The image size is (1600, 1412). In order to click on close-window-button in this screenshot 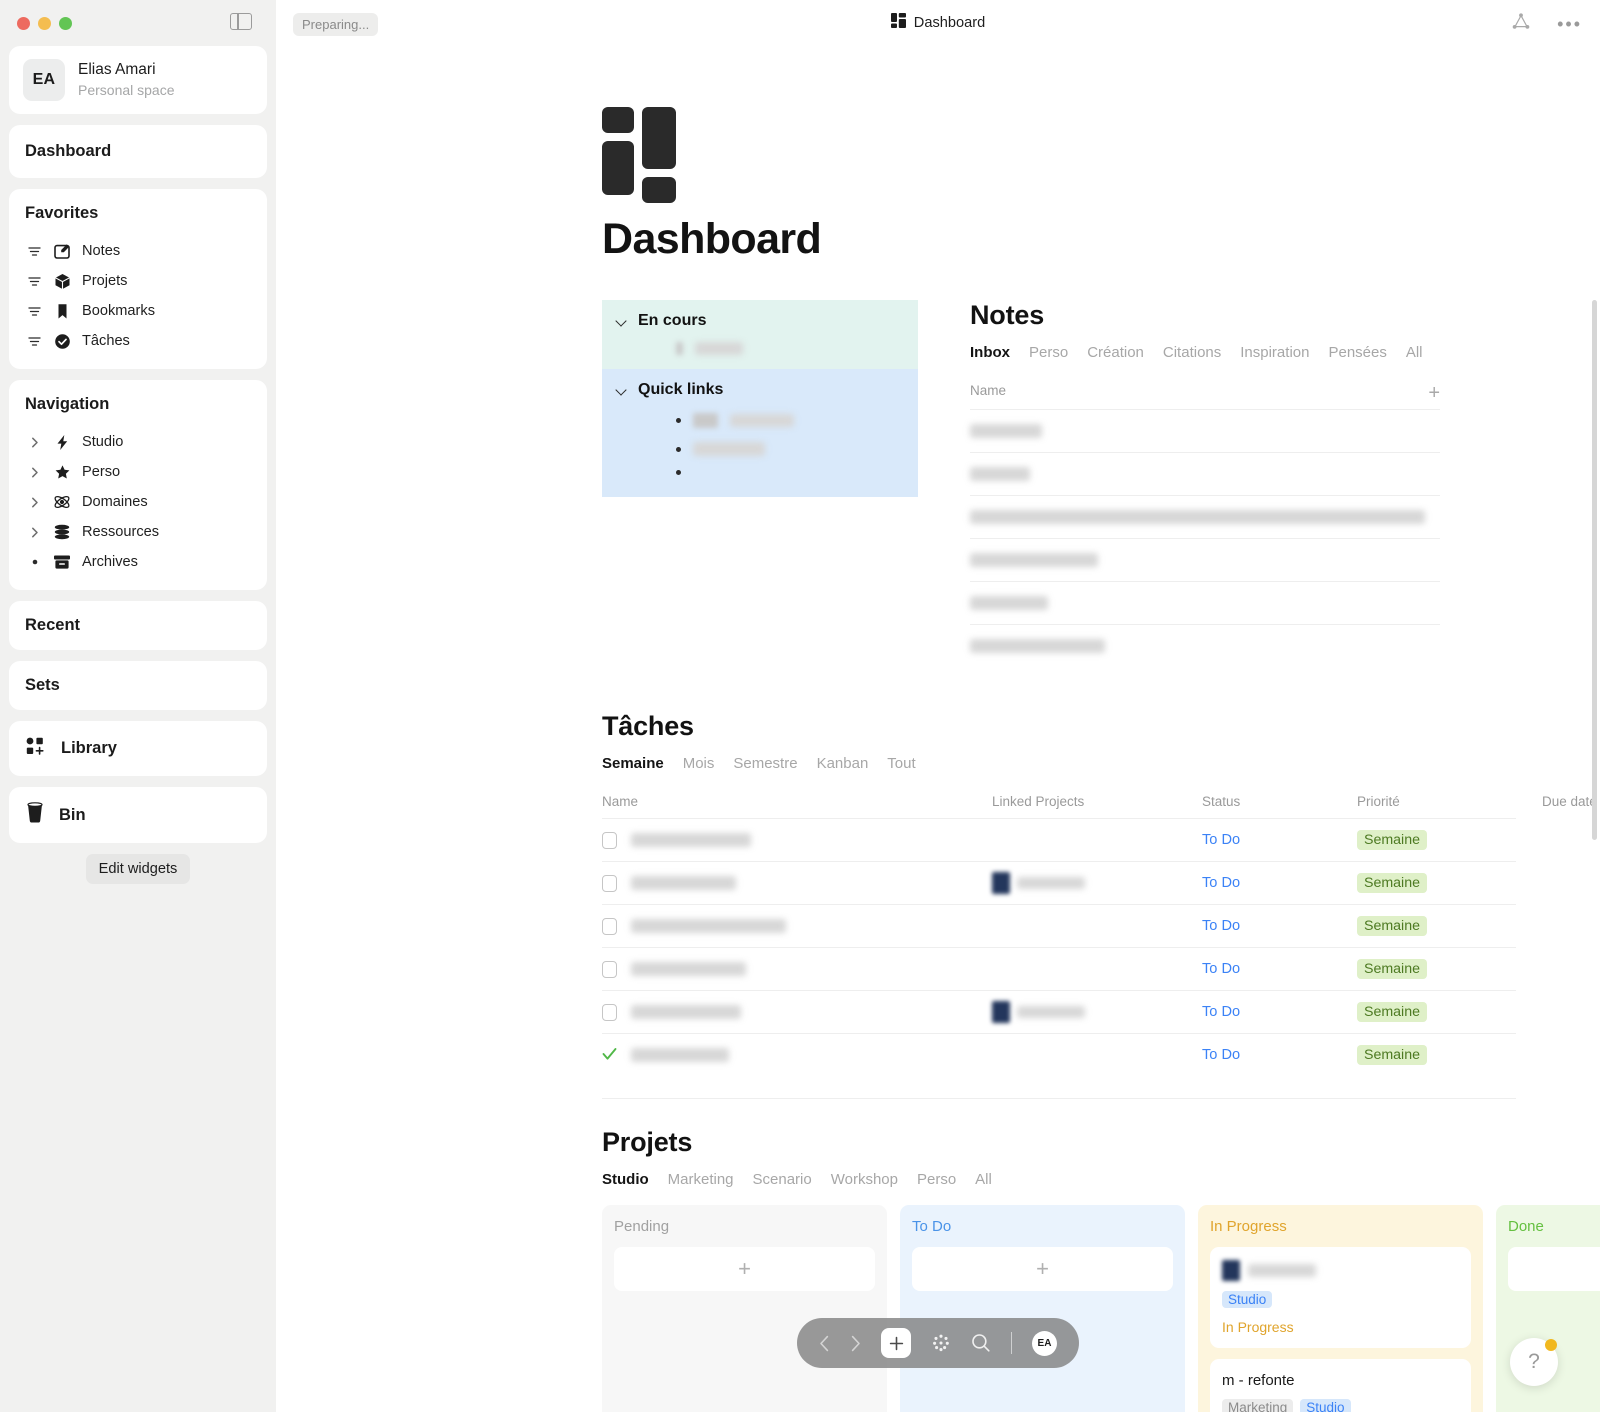, I will do `click(23, 23)`.